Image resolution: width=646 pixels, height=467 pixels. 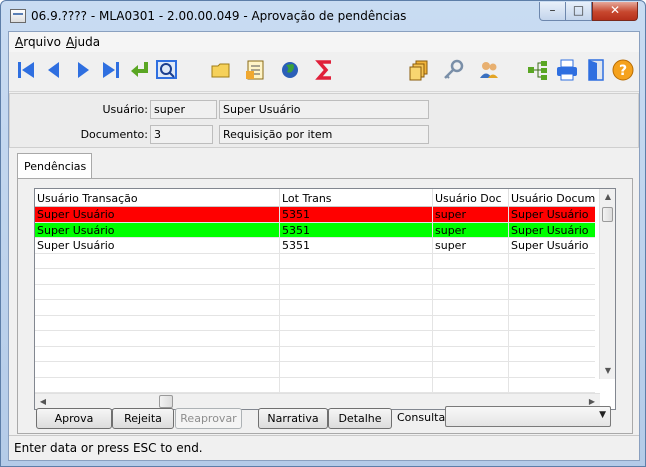 What do you see at coordinates (360, 418) in the screenshot?
I see `detalhe-button: Detalhe` at bounding box center [360, 418].